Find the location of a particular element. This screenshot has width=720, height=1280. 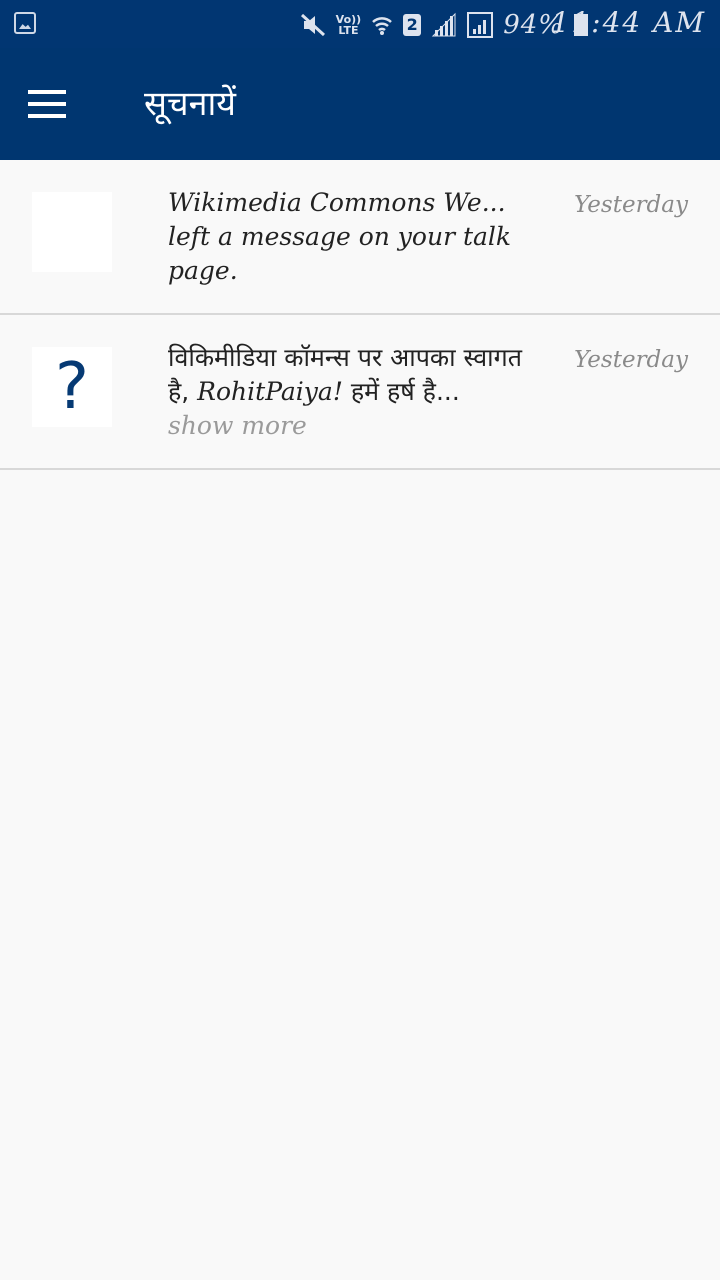

signal-1-icon is located at coordinates (443, 24).